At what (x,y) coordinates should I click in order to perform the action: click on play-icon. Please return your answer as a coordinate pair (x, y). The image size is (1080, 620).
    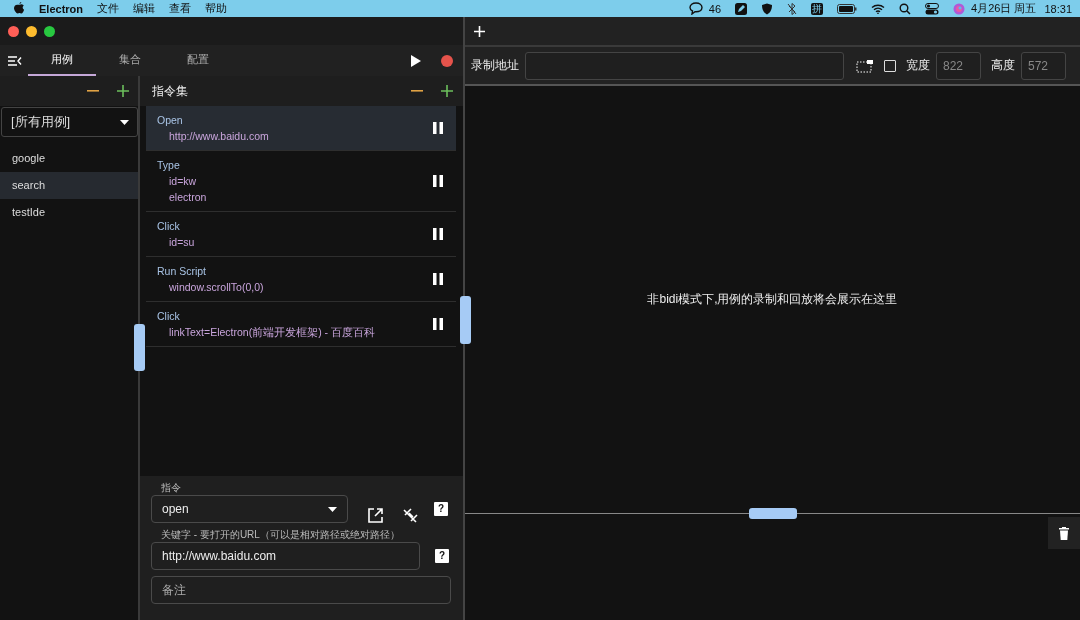
    Looking at the image, I should click on (416, 60).